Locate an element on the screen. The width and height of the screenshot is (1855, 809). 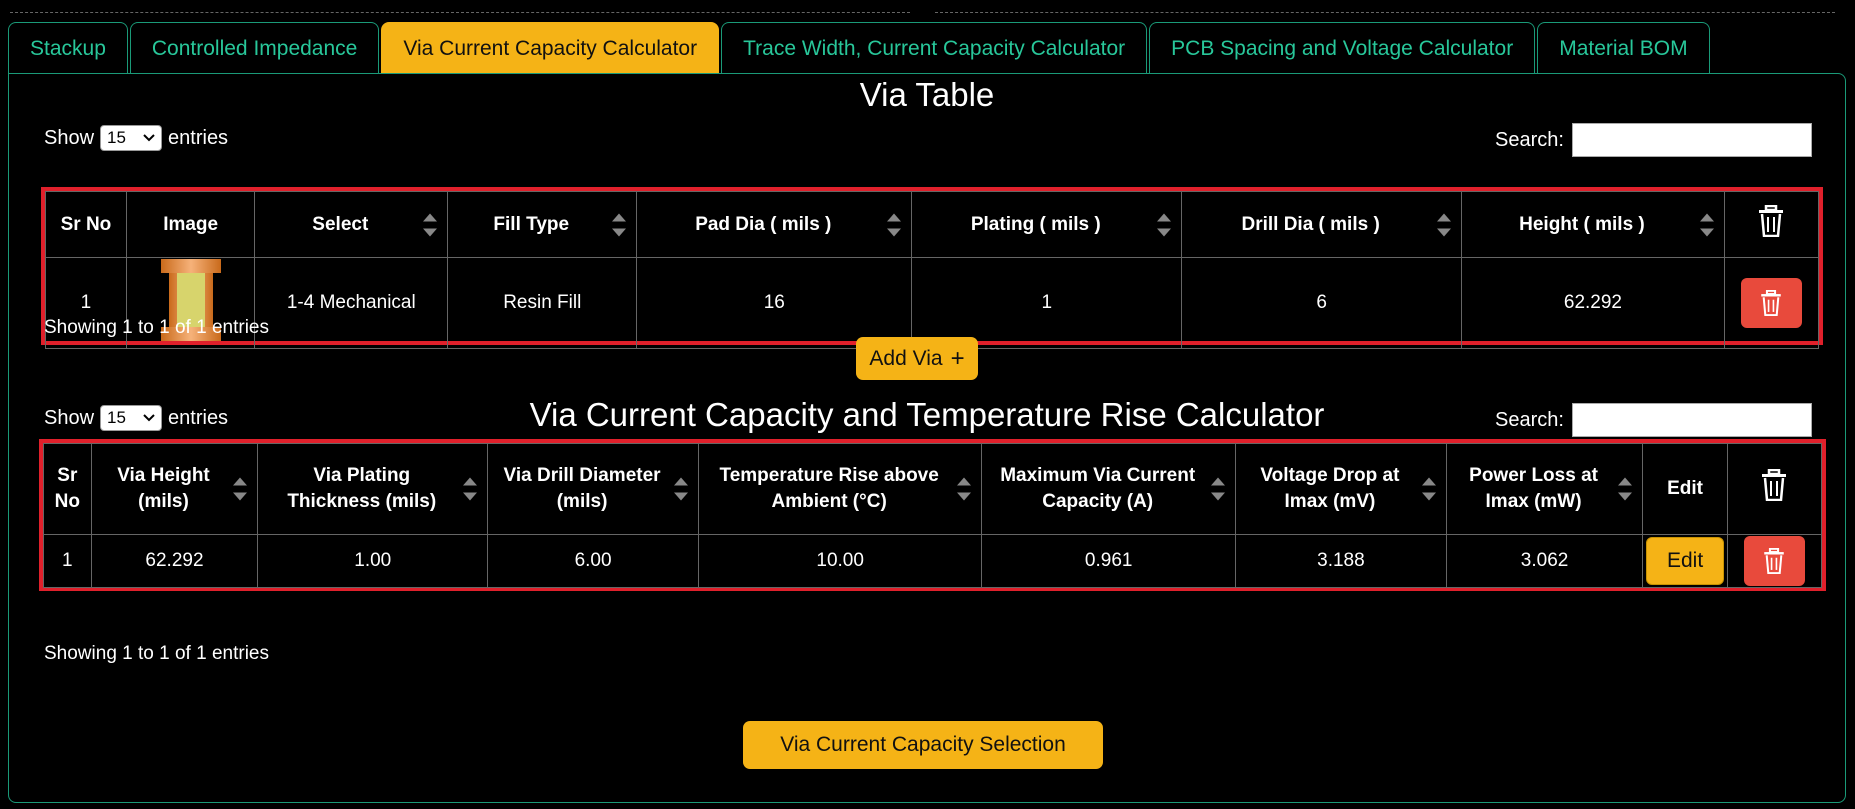
plus-icon: + is located at coordinates (957, 358).